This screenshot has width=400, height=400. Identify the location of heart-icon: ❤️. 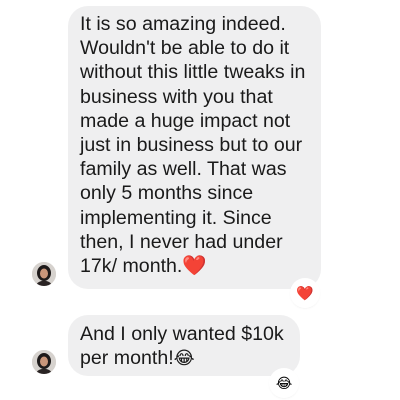
(305, 293).